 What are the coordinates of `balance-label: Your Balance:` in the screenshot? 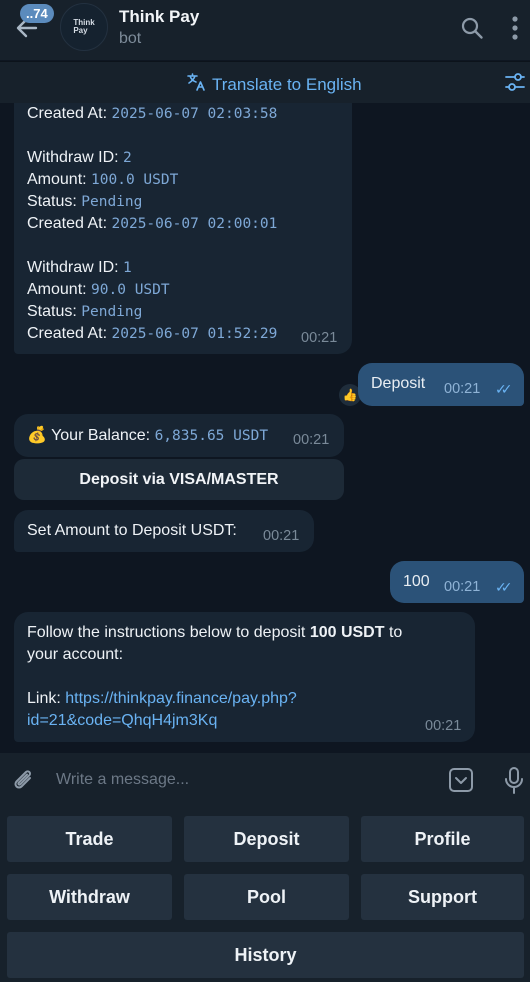 It's located at (101, 435).